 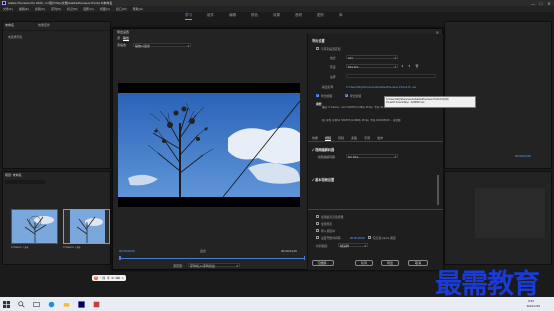 What do you see at coordinates (531, 301) in the screenshot?
I see `clock-time: 9:52` at bounding box center [531, 301].